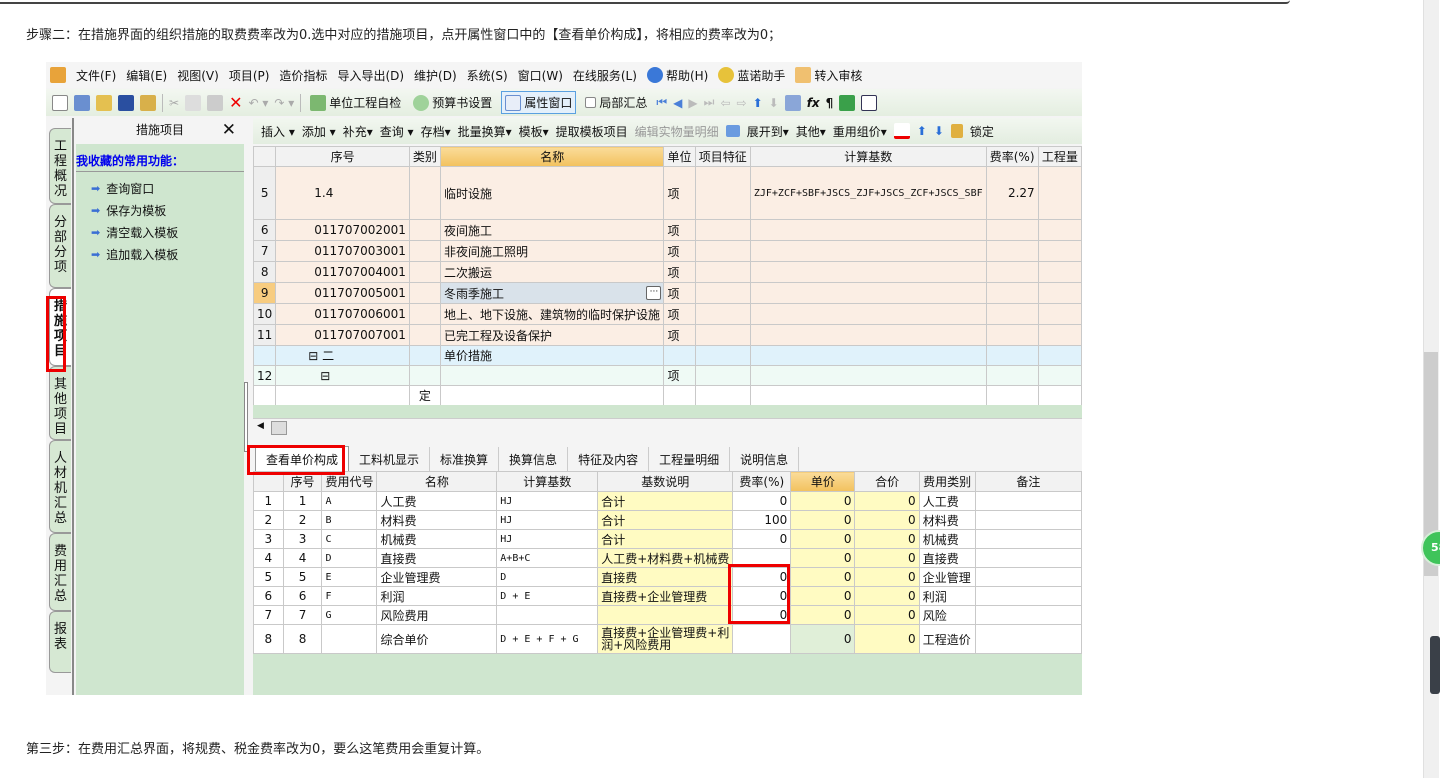 This screenshot has height=778, width=1440. I want to click on nav-tab-1: 分部分项, so click(60, 246).